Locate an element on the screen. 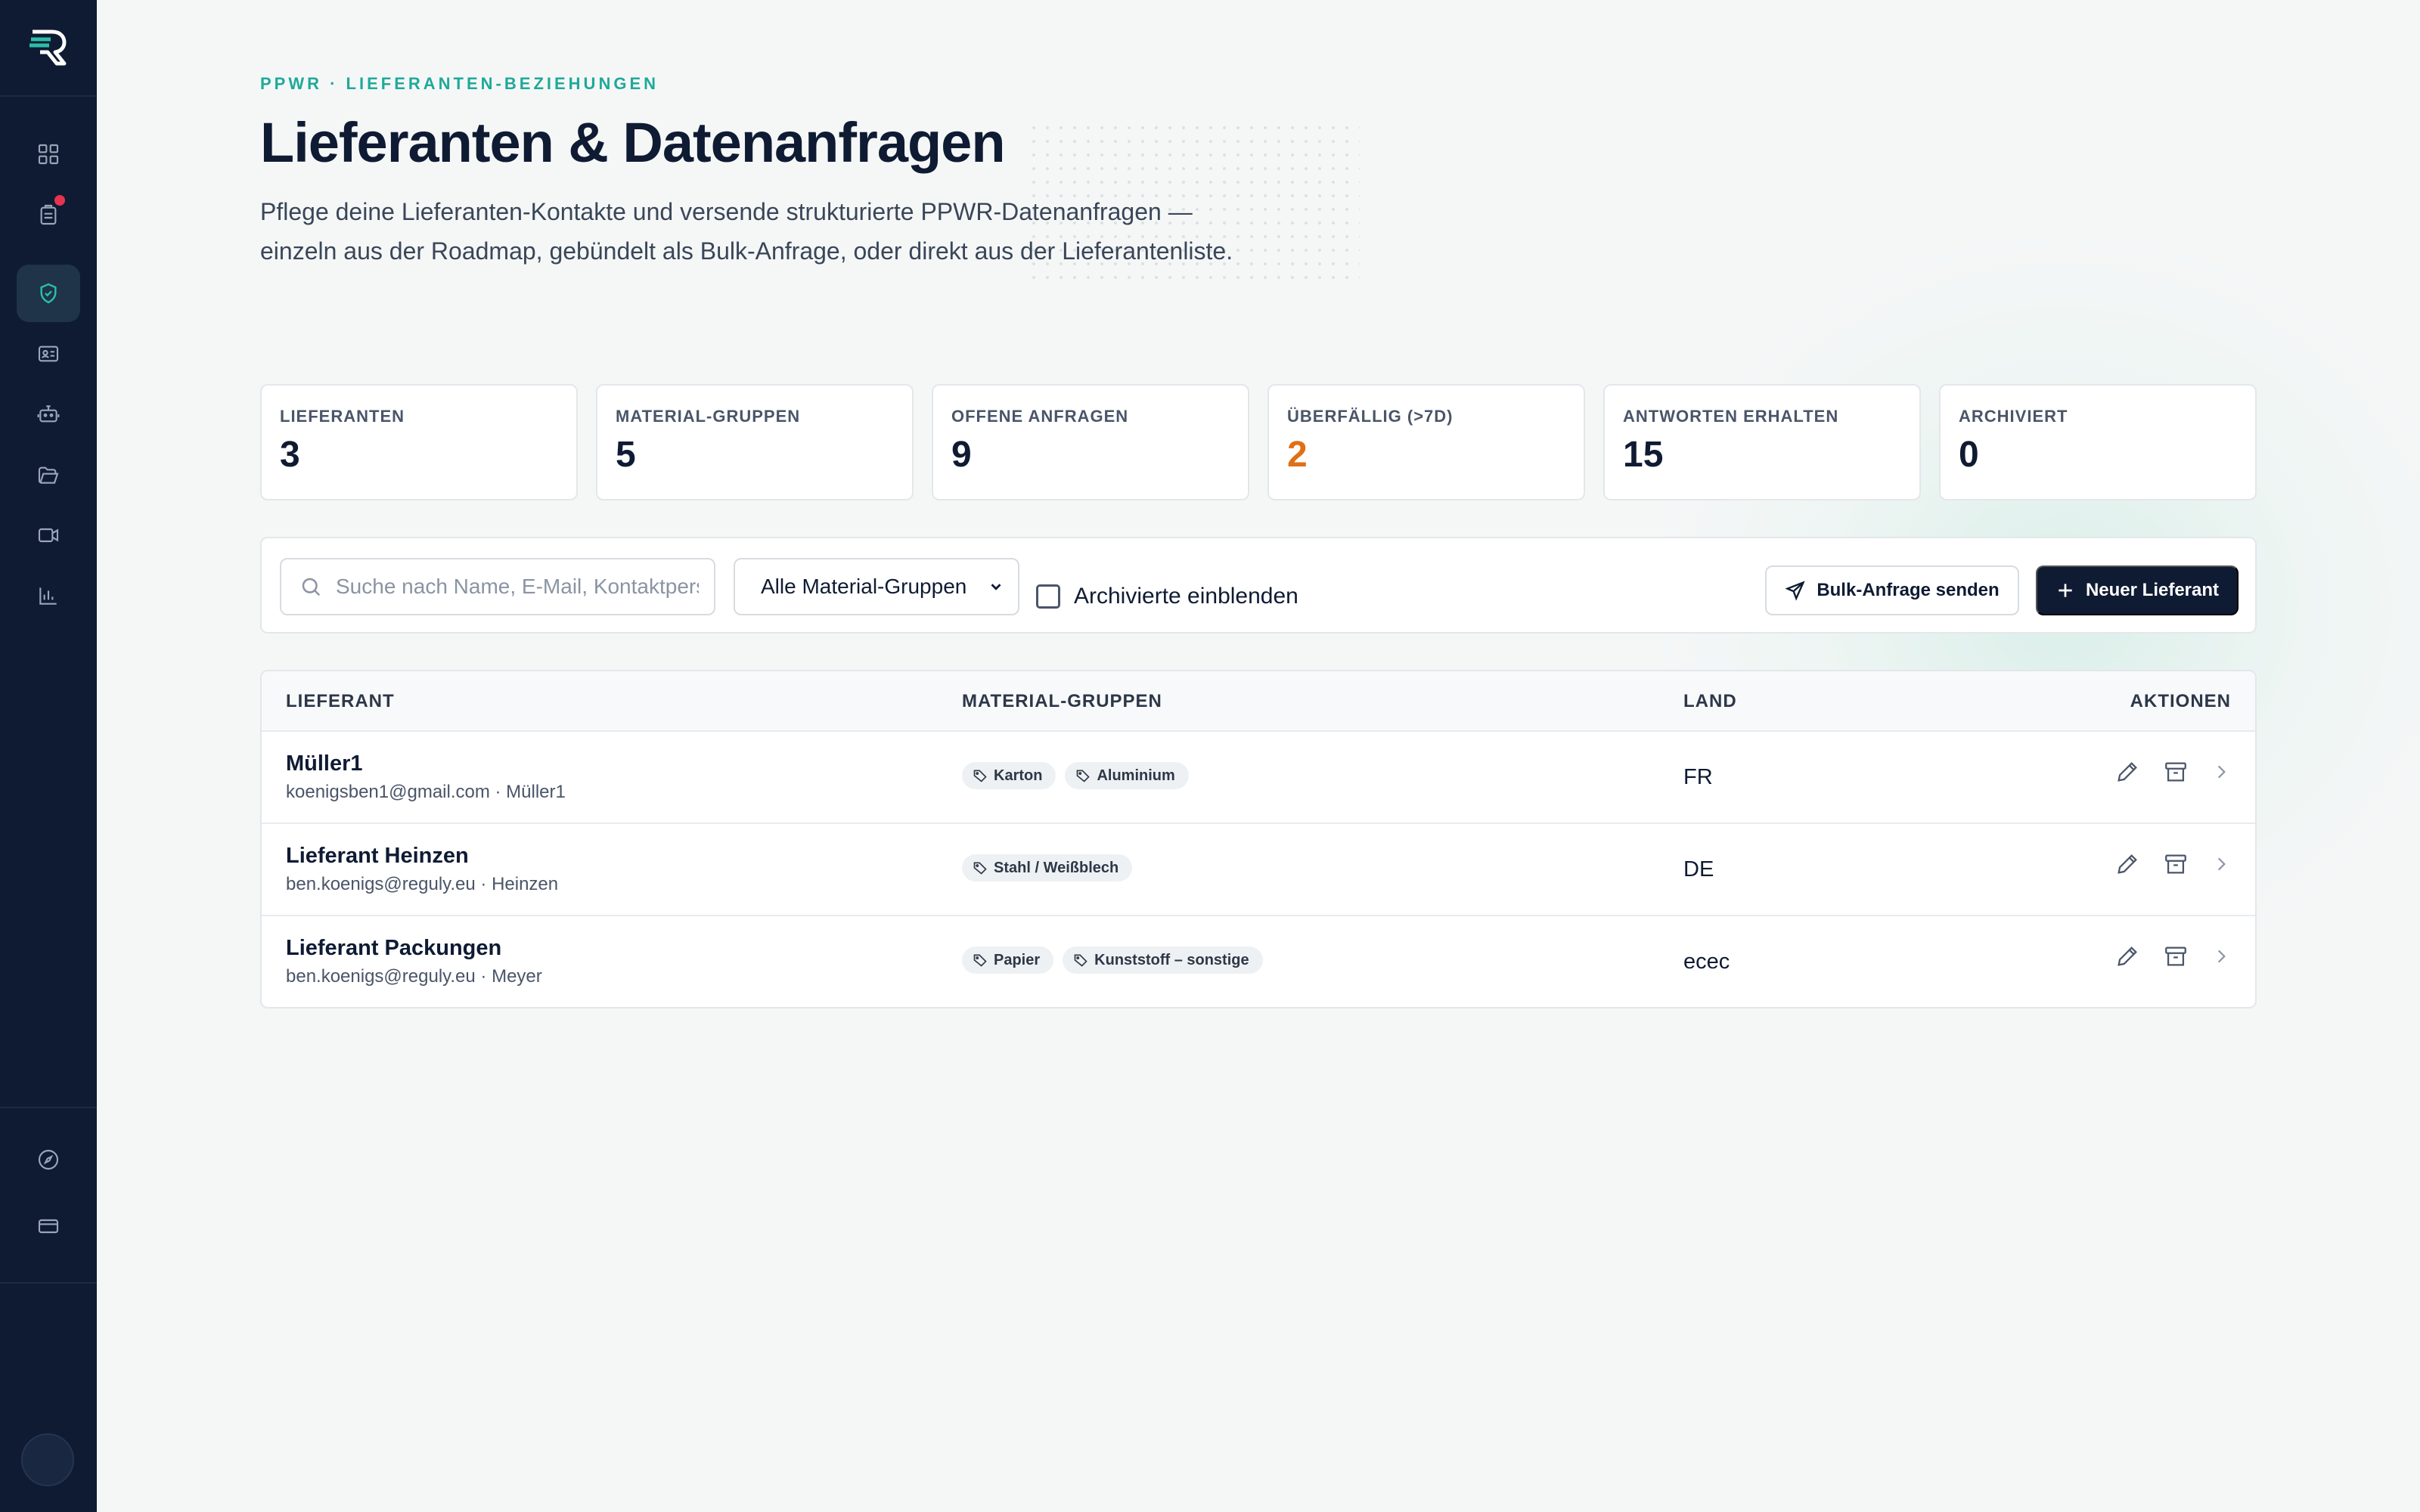 This screenshot has width=2420, height=1512. plus-icon is located at coordinates (2065, 590).